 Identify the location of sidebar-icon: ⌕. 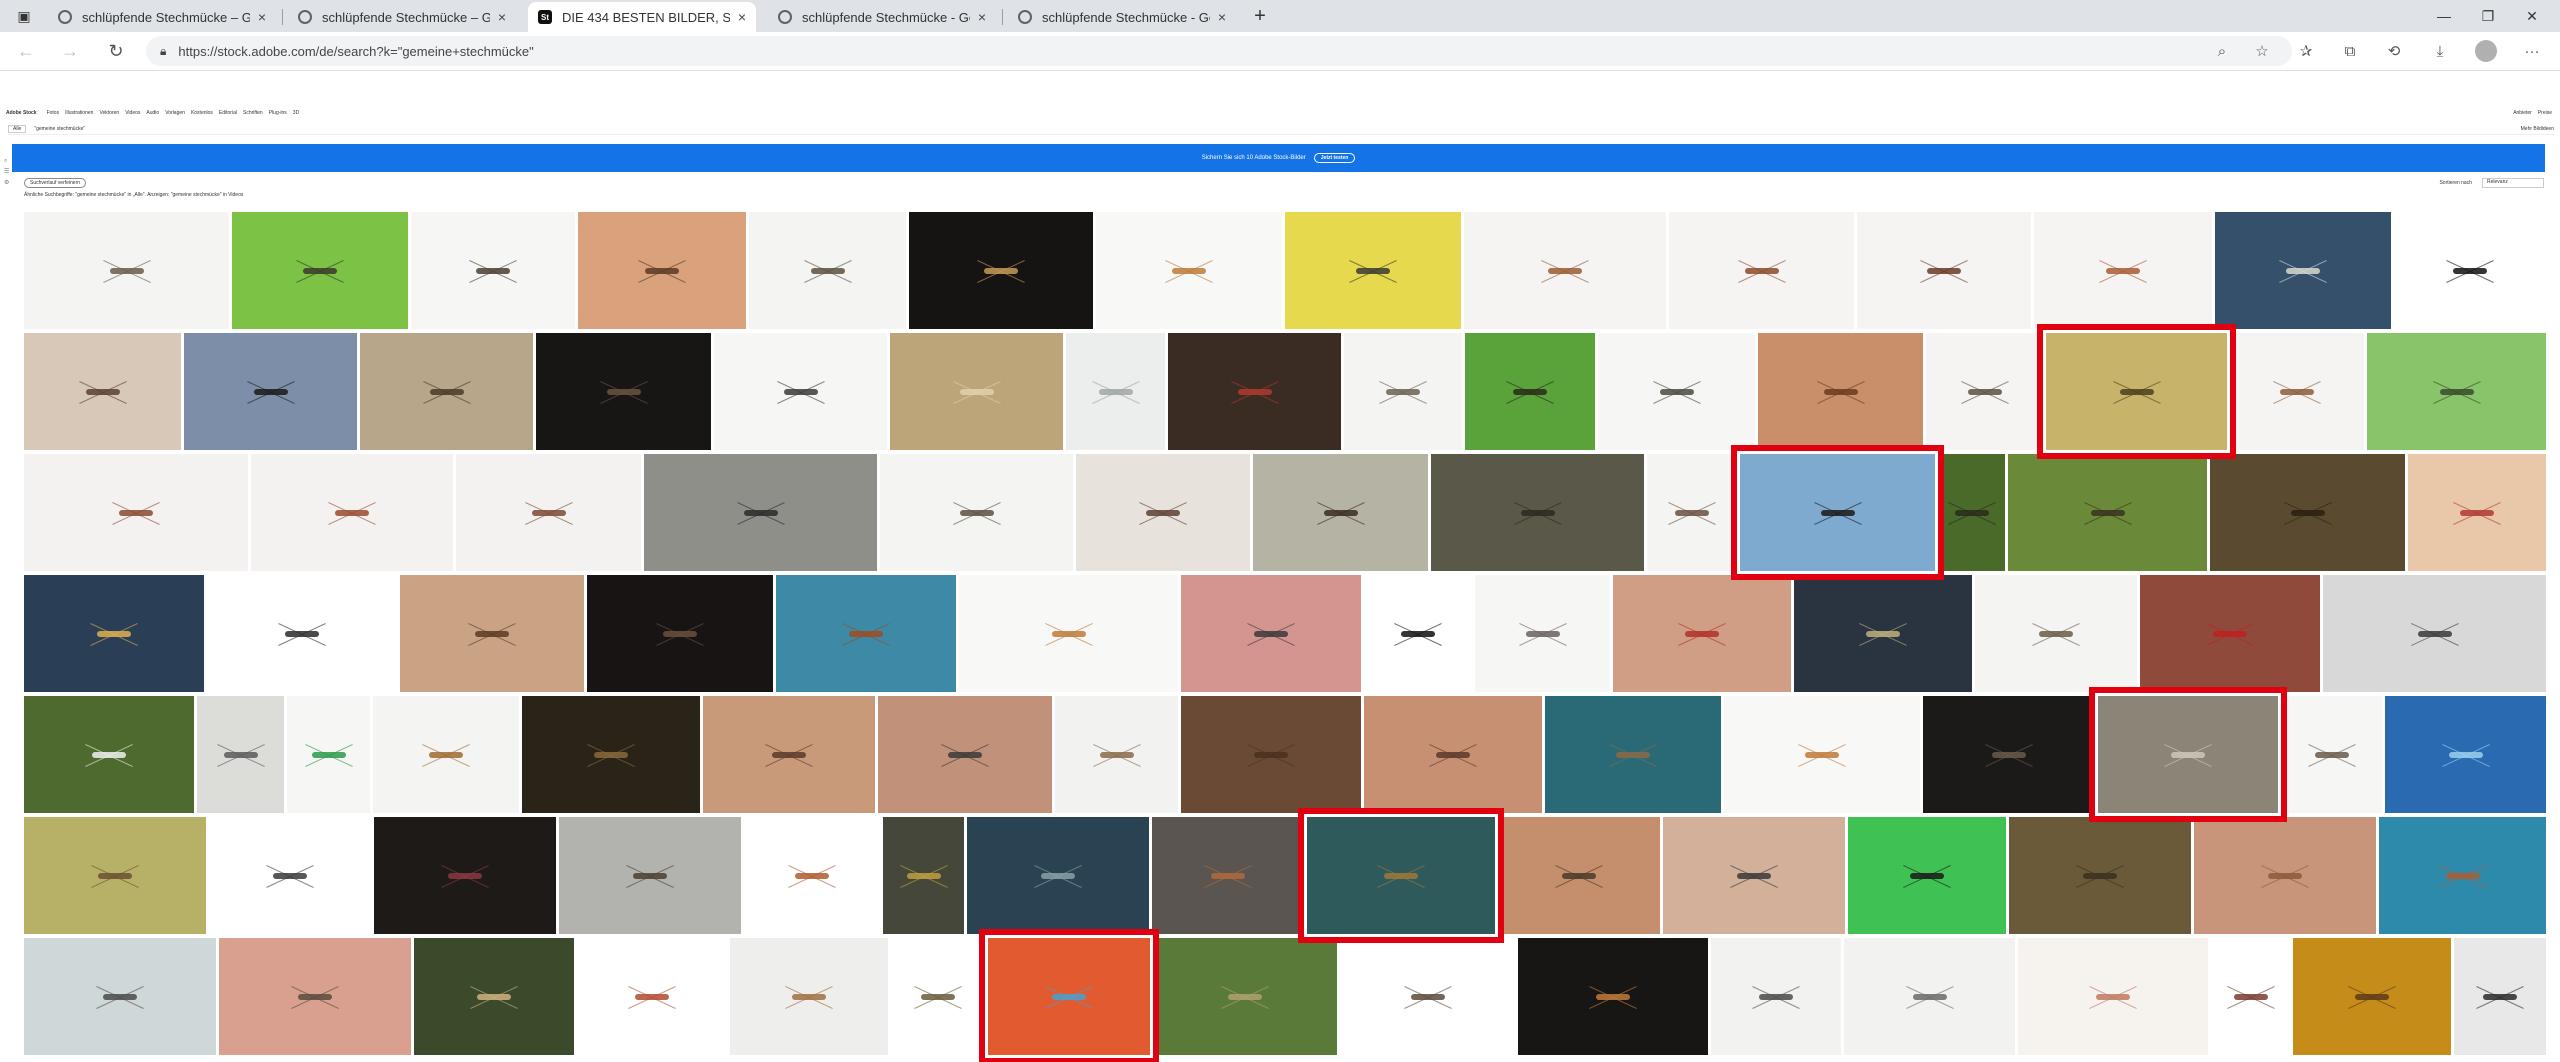
(6, 161).